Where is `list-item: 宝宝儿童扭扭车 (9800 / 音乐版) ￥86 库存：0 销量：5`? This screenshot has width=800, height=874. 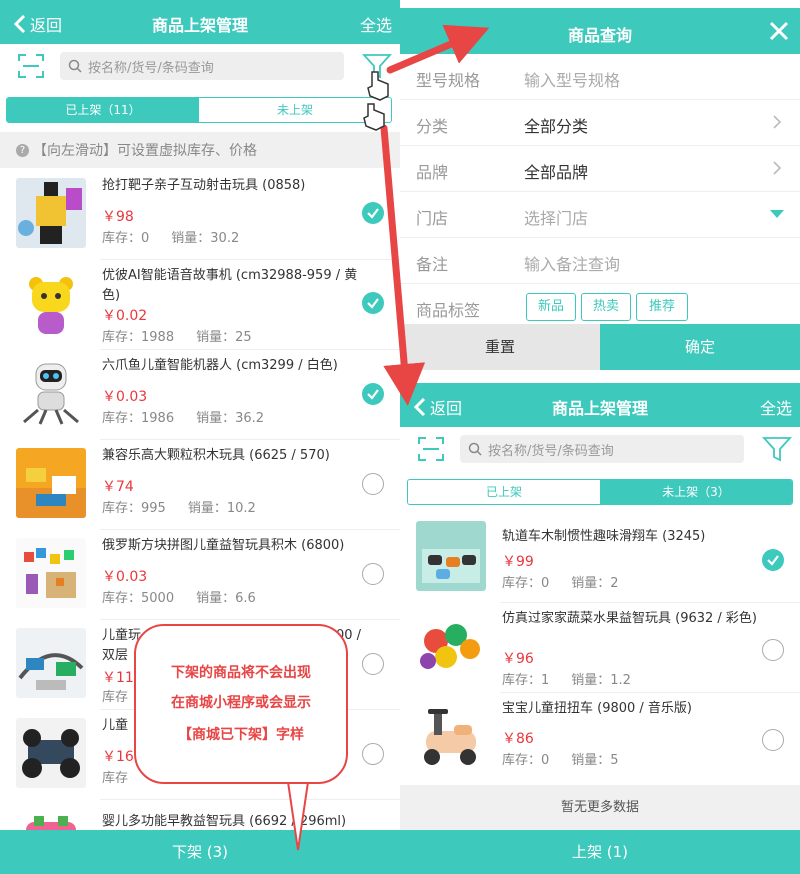 list-item: 宝宝儿童扭扭车 (9800 / 音乐版) ￥86 库存：0 销量：5 is located at coordinates (600, 738).